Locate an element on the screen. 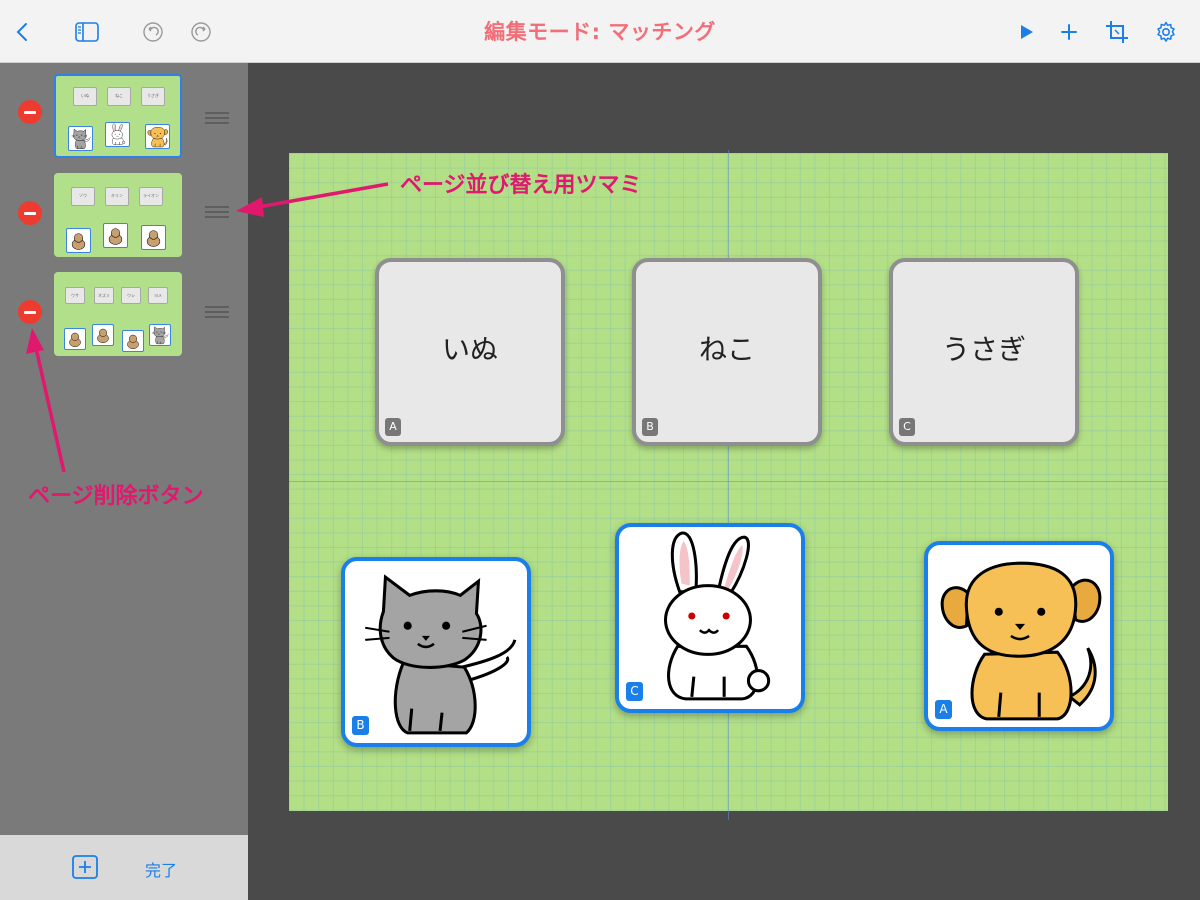 The width and height of the screenshot is (1200, 900). thumb-word-card: ウシ is located at coordinates (131, 295).